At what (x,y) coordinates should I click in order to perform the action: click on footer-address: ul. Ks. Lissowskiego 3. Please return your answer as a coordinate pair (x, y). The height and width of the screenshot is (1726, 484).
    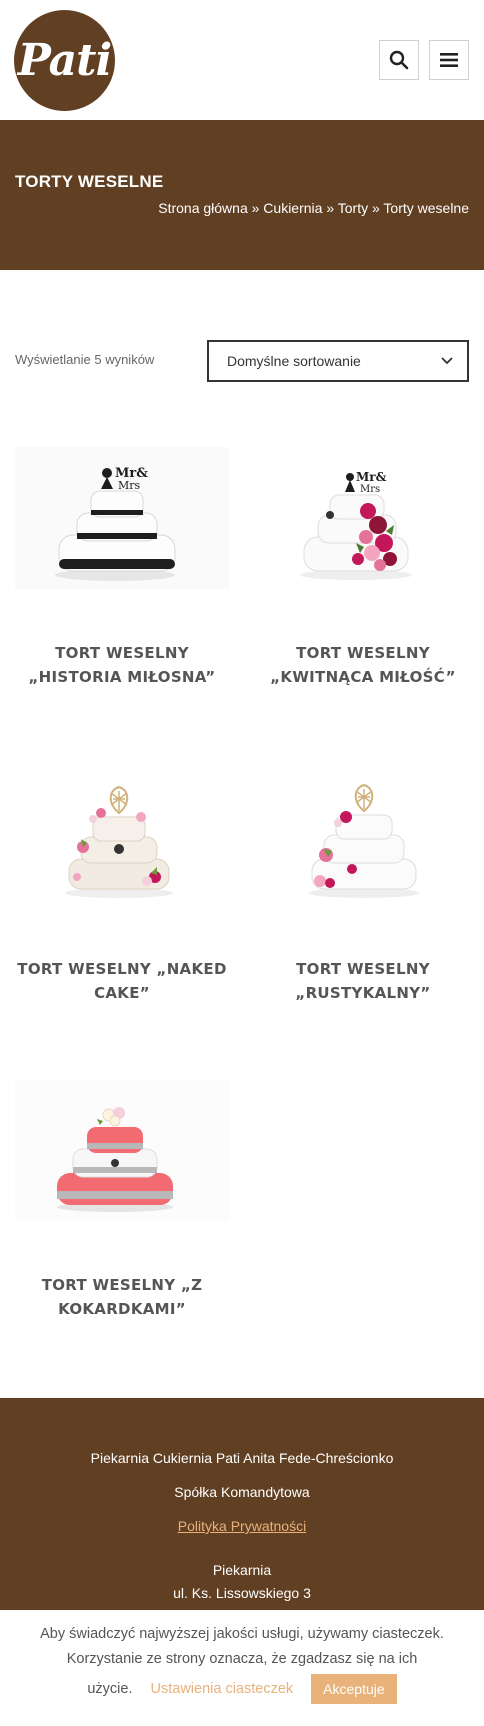
    Looking at the image, I should click on (242, 1593).